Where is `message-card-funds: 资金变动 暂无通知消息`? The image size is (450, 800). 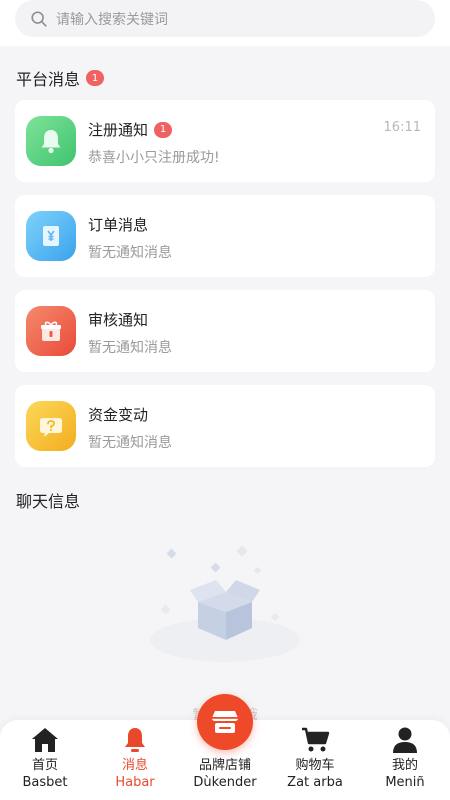 message-card-funds: 资金变动 暂无通知消息 is located at coordinates (225, 426).